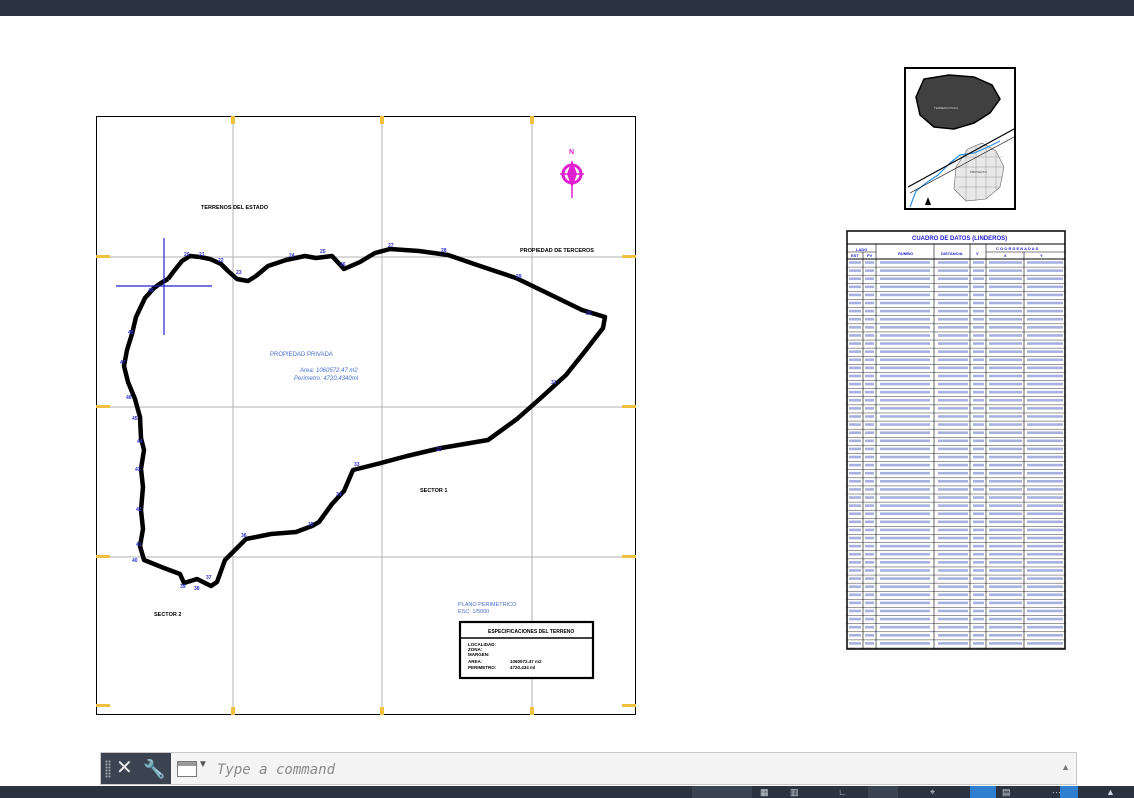 The image size is (1134, 798). Describe the element at coordinates (627, 770) in the screenshot. I see `command-input` at that location.